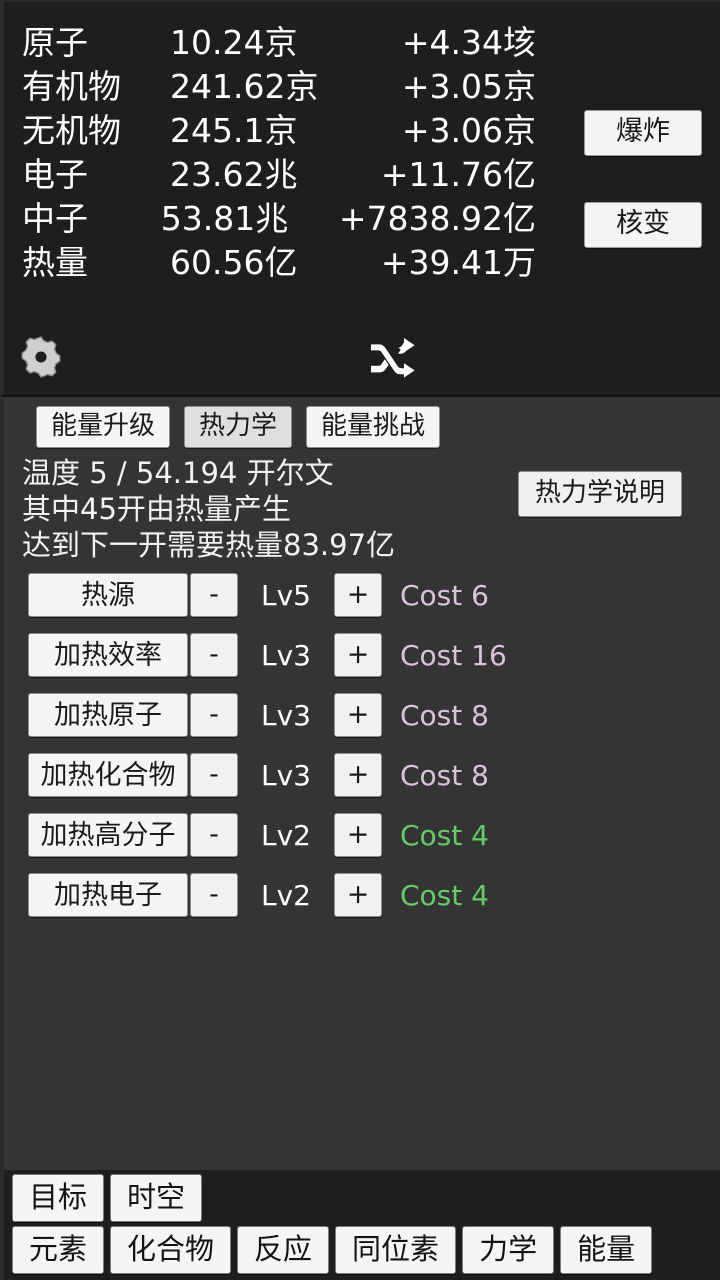 This screenshot has height=1280, width=720. What do you see at coordinates (55, 218) in the screenshot?
I see `resource-name: 中子` at bounding box center [55, 218].